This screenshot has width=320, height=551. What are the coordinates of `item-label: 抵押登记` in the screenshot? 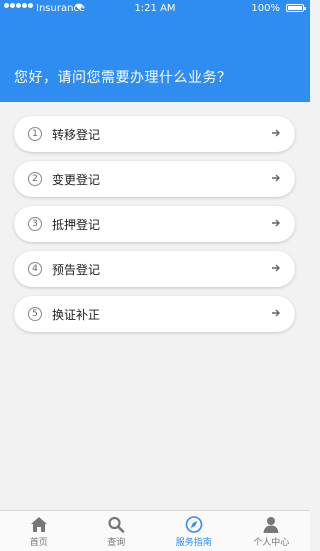 It's located at (76, 224).